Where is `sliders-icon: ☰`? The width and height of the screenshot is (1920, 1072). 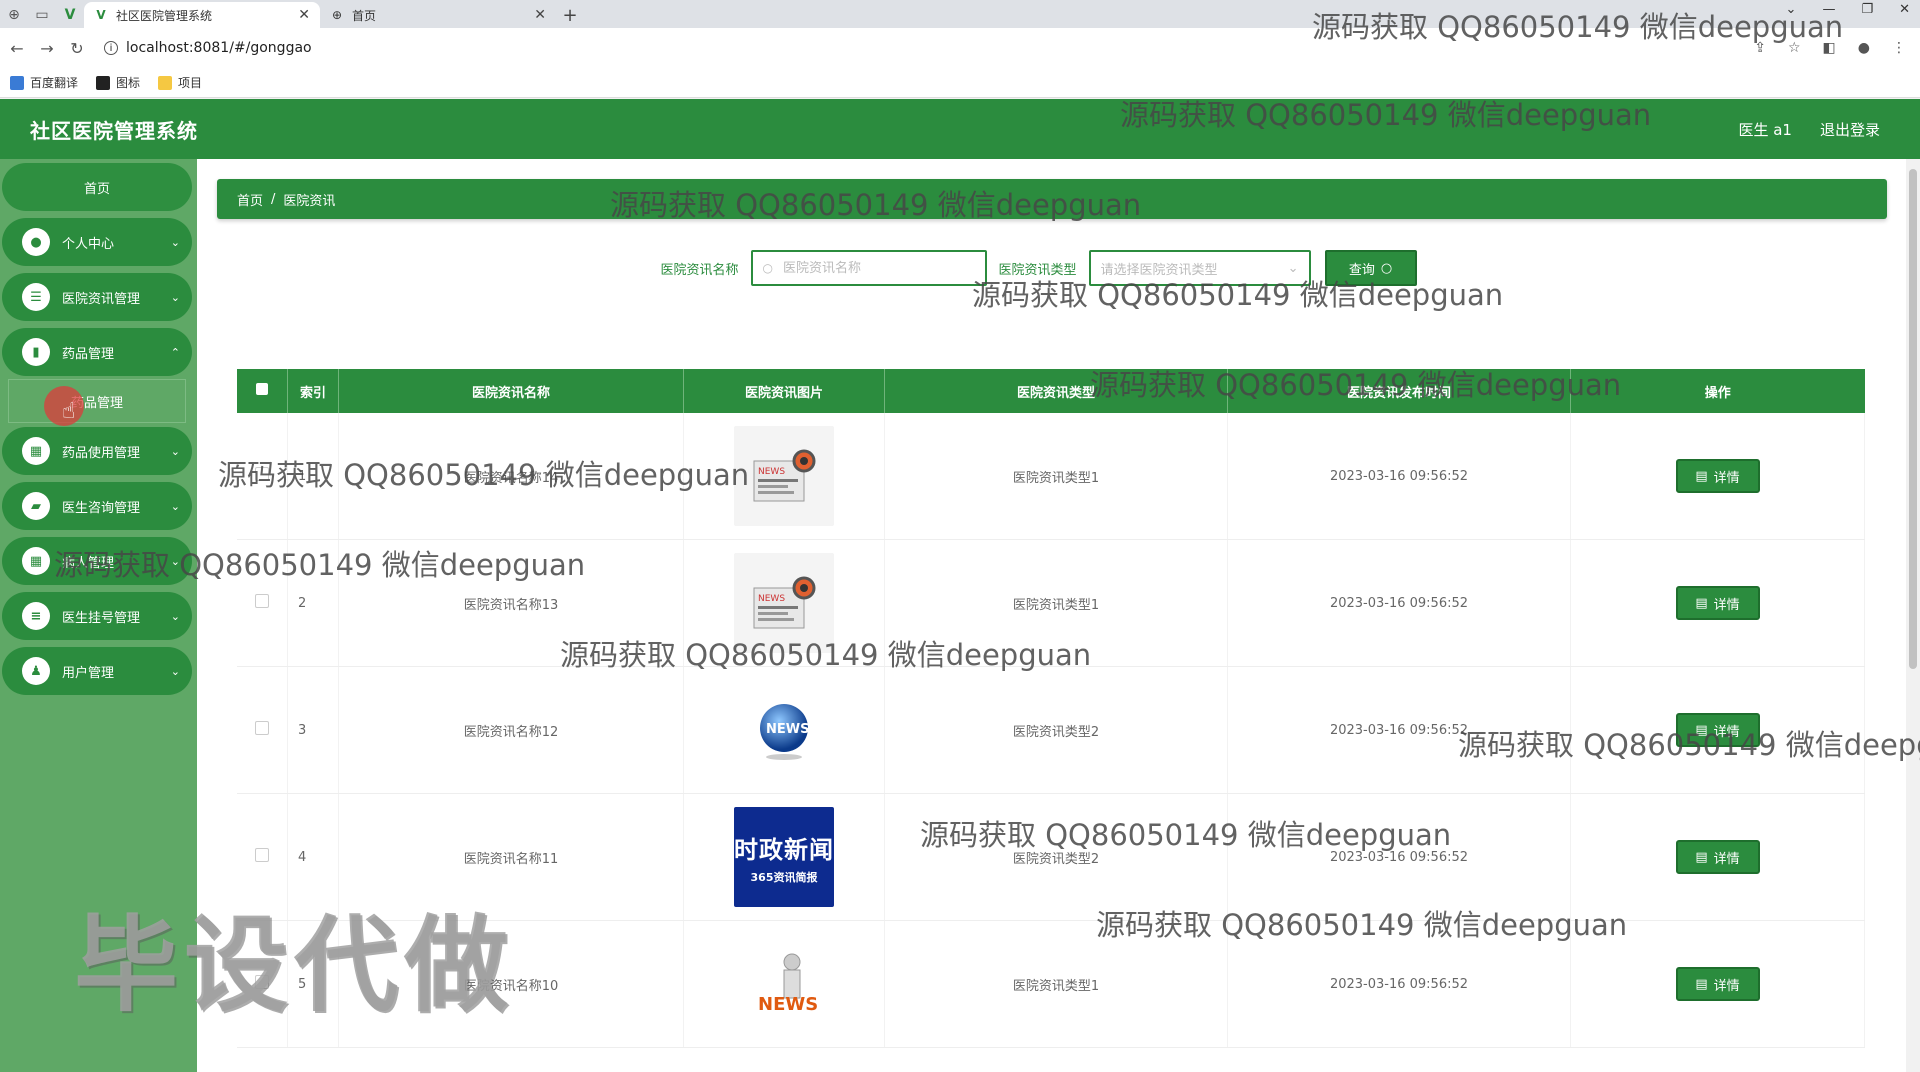 sliders-icon: ☰ is located at coordinates (36, 297).